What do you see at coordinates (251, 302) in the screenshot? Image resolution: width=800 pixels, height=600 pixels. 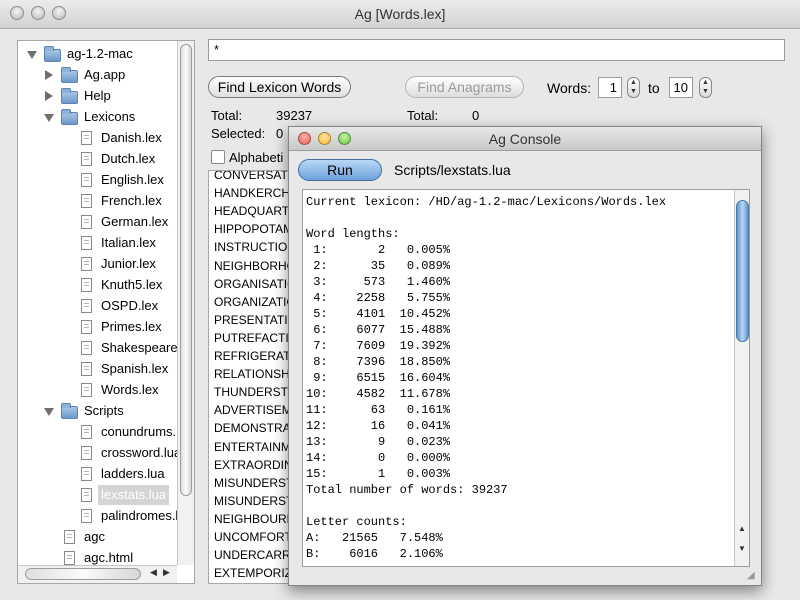 I see `word-list-item: ORGANIZATIO` at bounding box center [251, 302].